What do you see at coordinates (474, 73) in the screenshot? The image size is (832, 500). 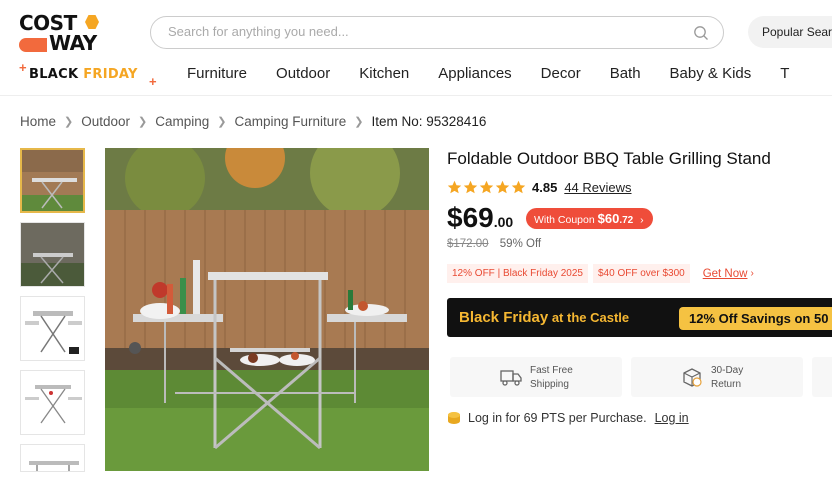 I see `nav-item-appliances: Appliances` at bounding box center [474, 73].